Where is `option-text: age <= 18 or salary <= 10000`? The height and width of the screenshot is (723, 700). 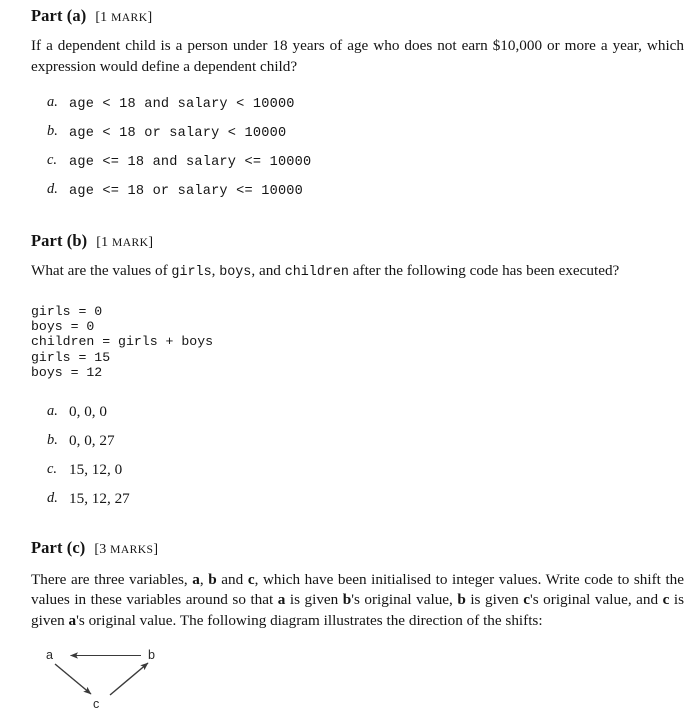 option-text: age <= 18 or salary <= 10000 is located at coordinates (186, 191).